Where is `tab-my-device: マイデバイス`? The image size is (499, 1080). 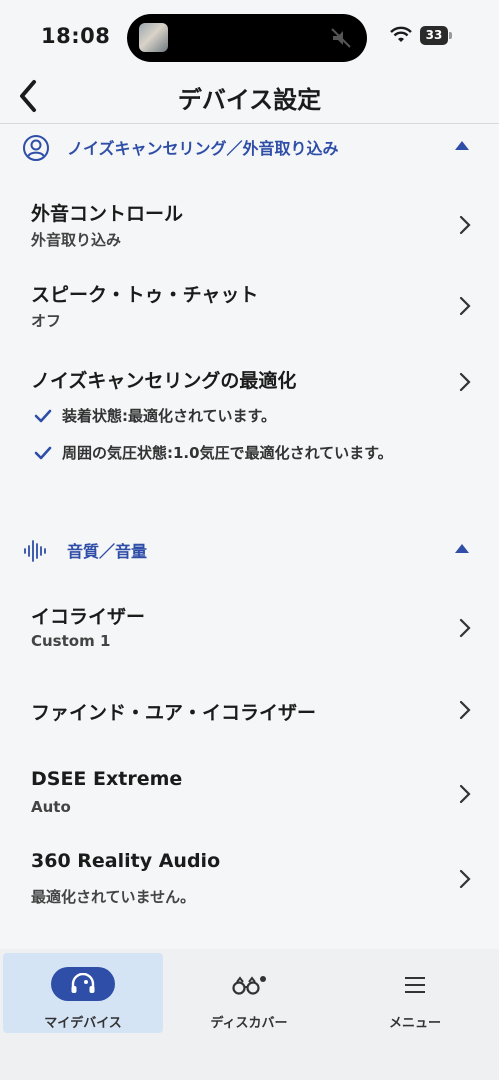 tab-my-device: マイデバイス is located at coordinates (83, 993).